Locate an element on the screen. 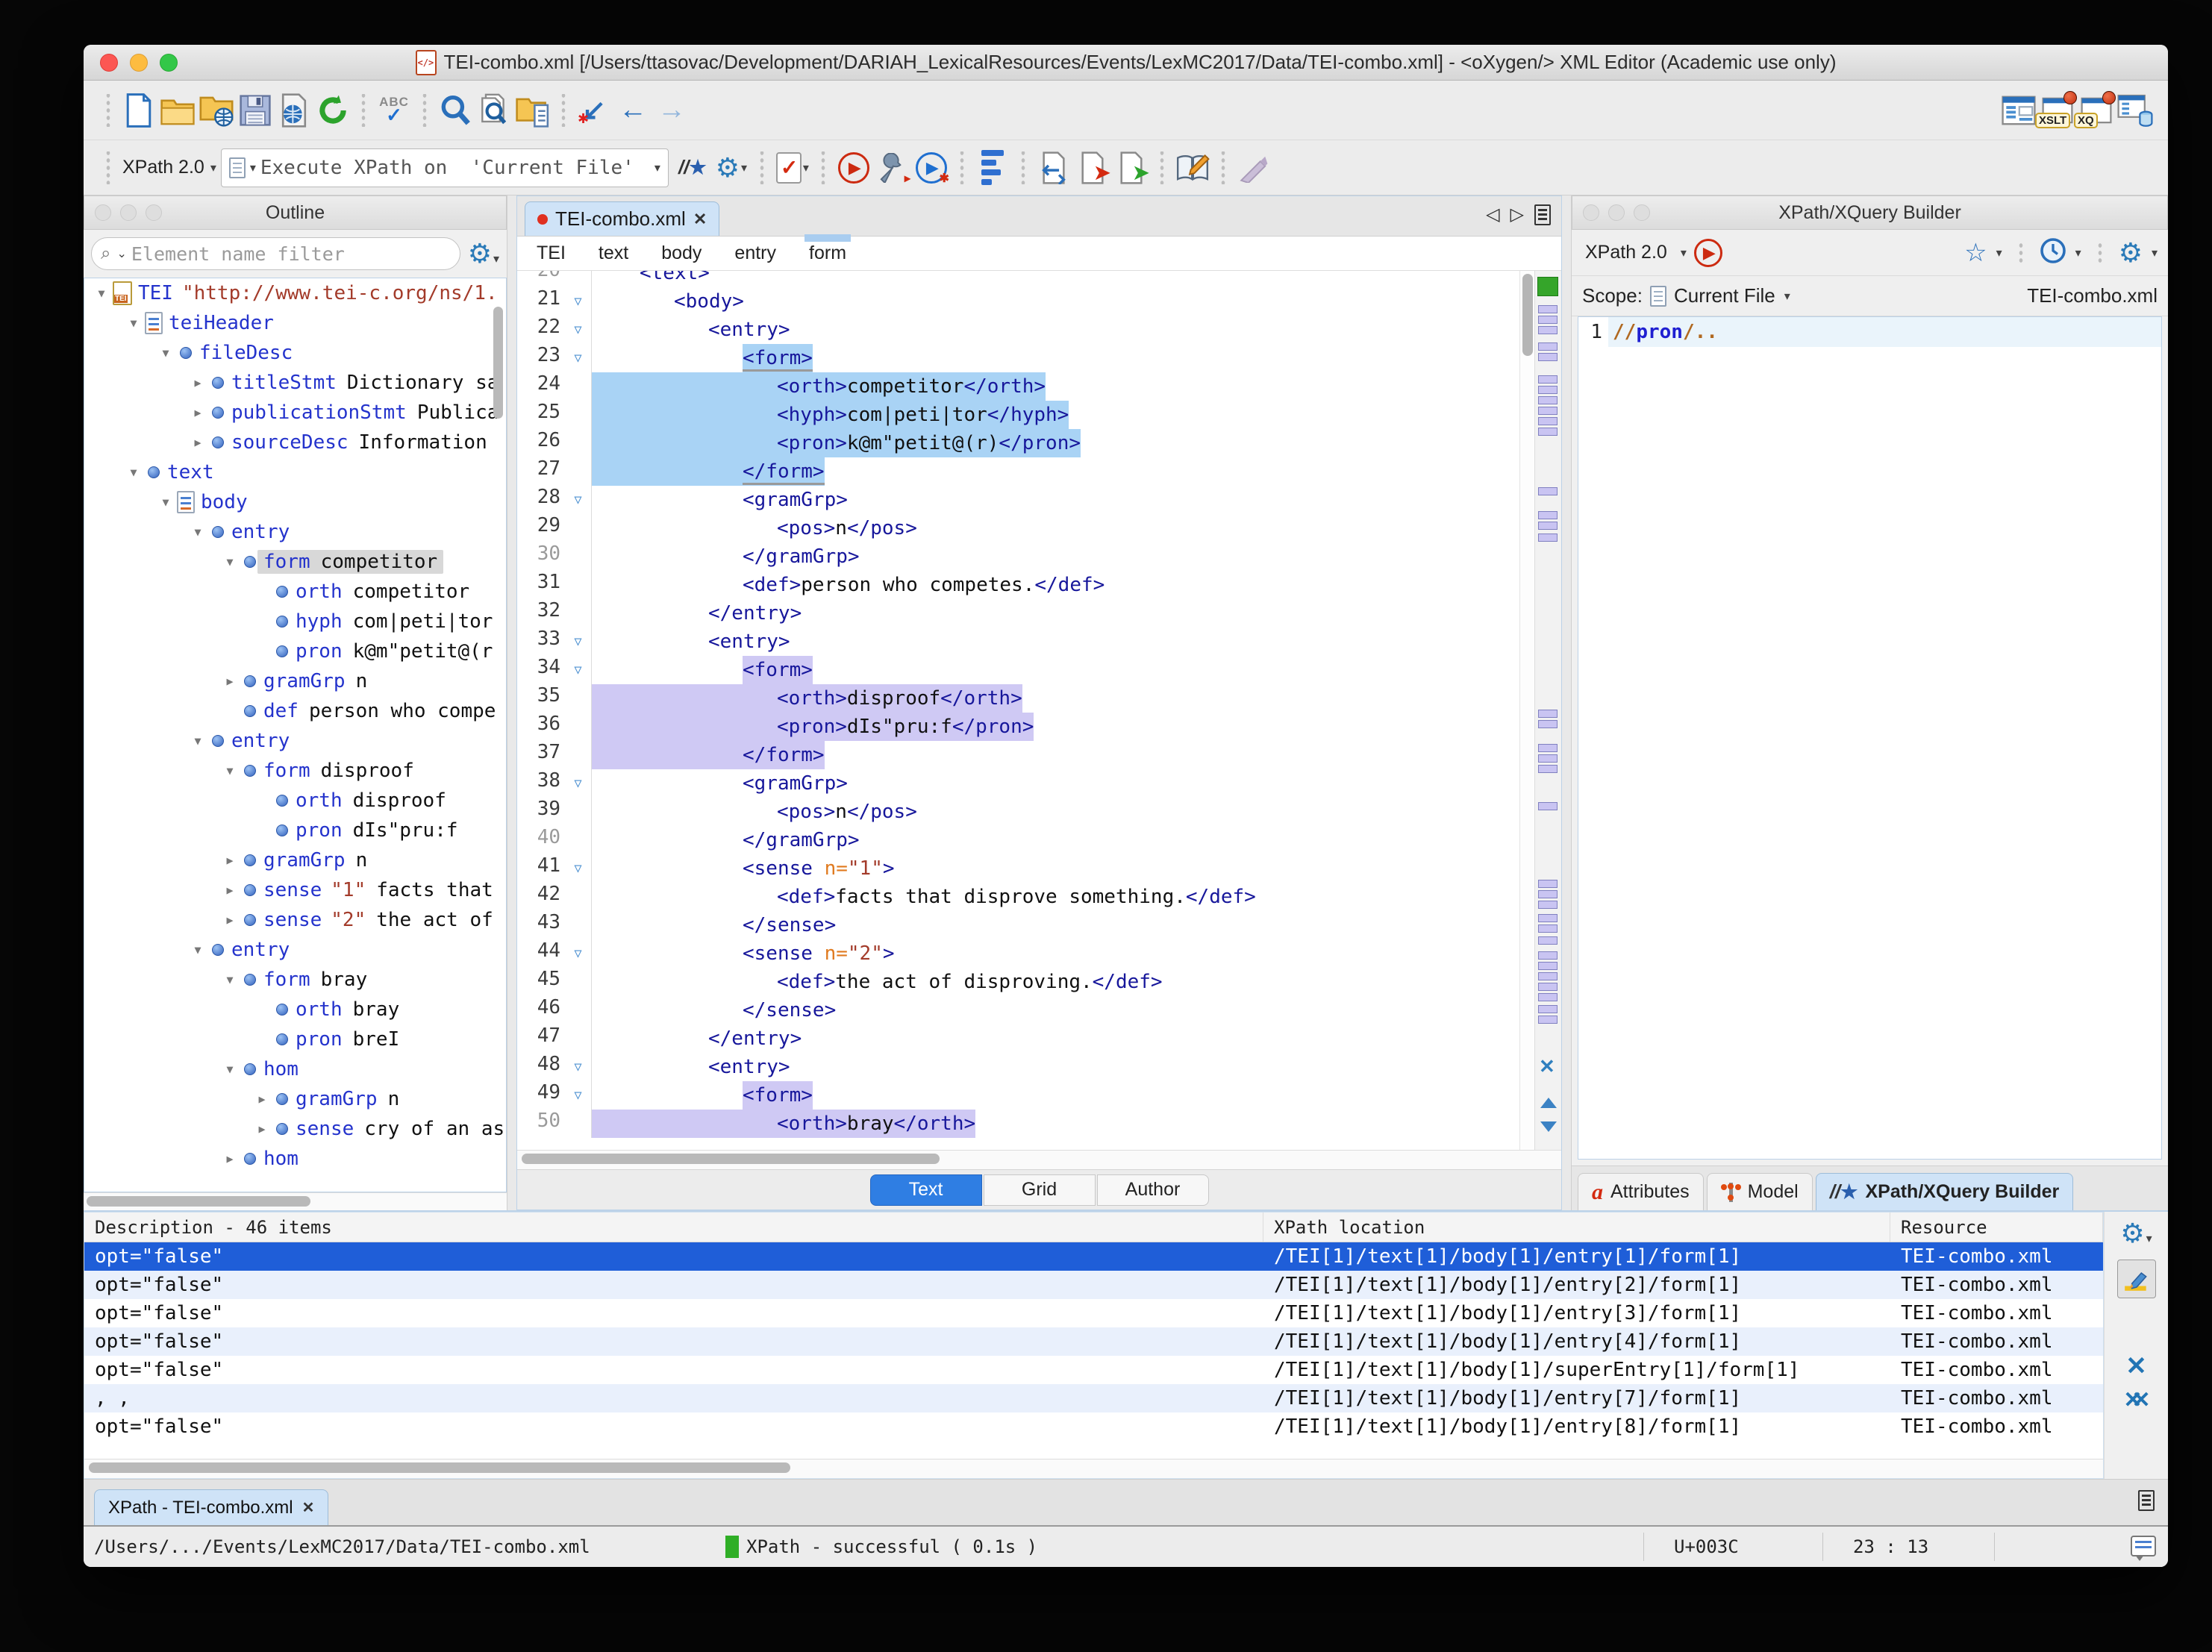 Image resolution: width=2212 pixels, height=1652 pixels. apply-transformation-button: ▶ is located at coordinates (853, 168).